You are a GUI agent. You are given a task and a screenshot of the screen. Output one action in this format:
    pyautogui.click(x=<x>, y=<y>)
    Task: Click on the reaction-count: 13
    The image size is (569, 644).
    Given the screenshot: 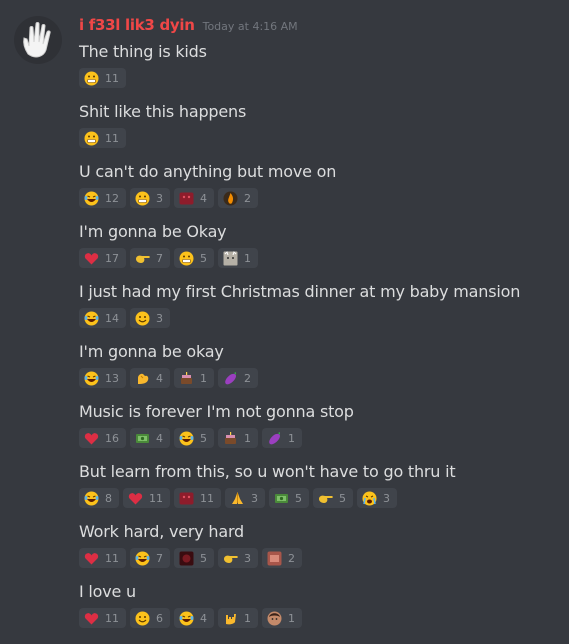 What is the action you would take?
    pyautogui.click(x=112, y=378)
    